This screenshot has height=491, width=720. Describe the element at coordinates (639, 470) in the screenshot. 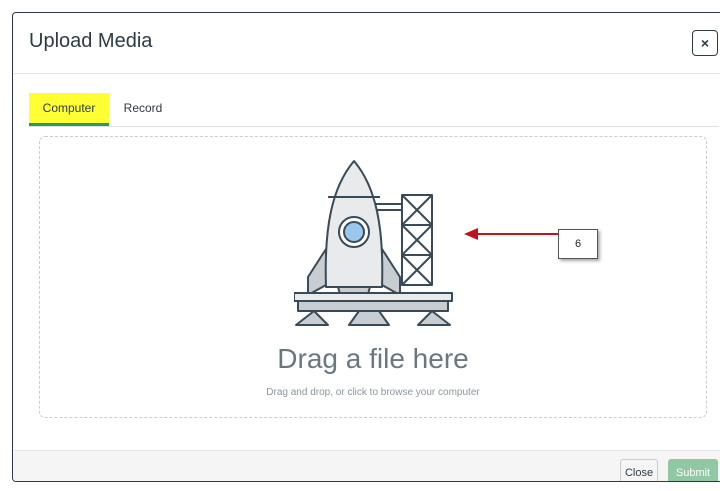

I see `close-button: Close` at that location.